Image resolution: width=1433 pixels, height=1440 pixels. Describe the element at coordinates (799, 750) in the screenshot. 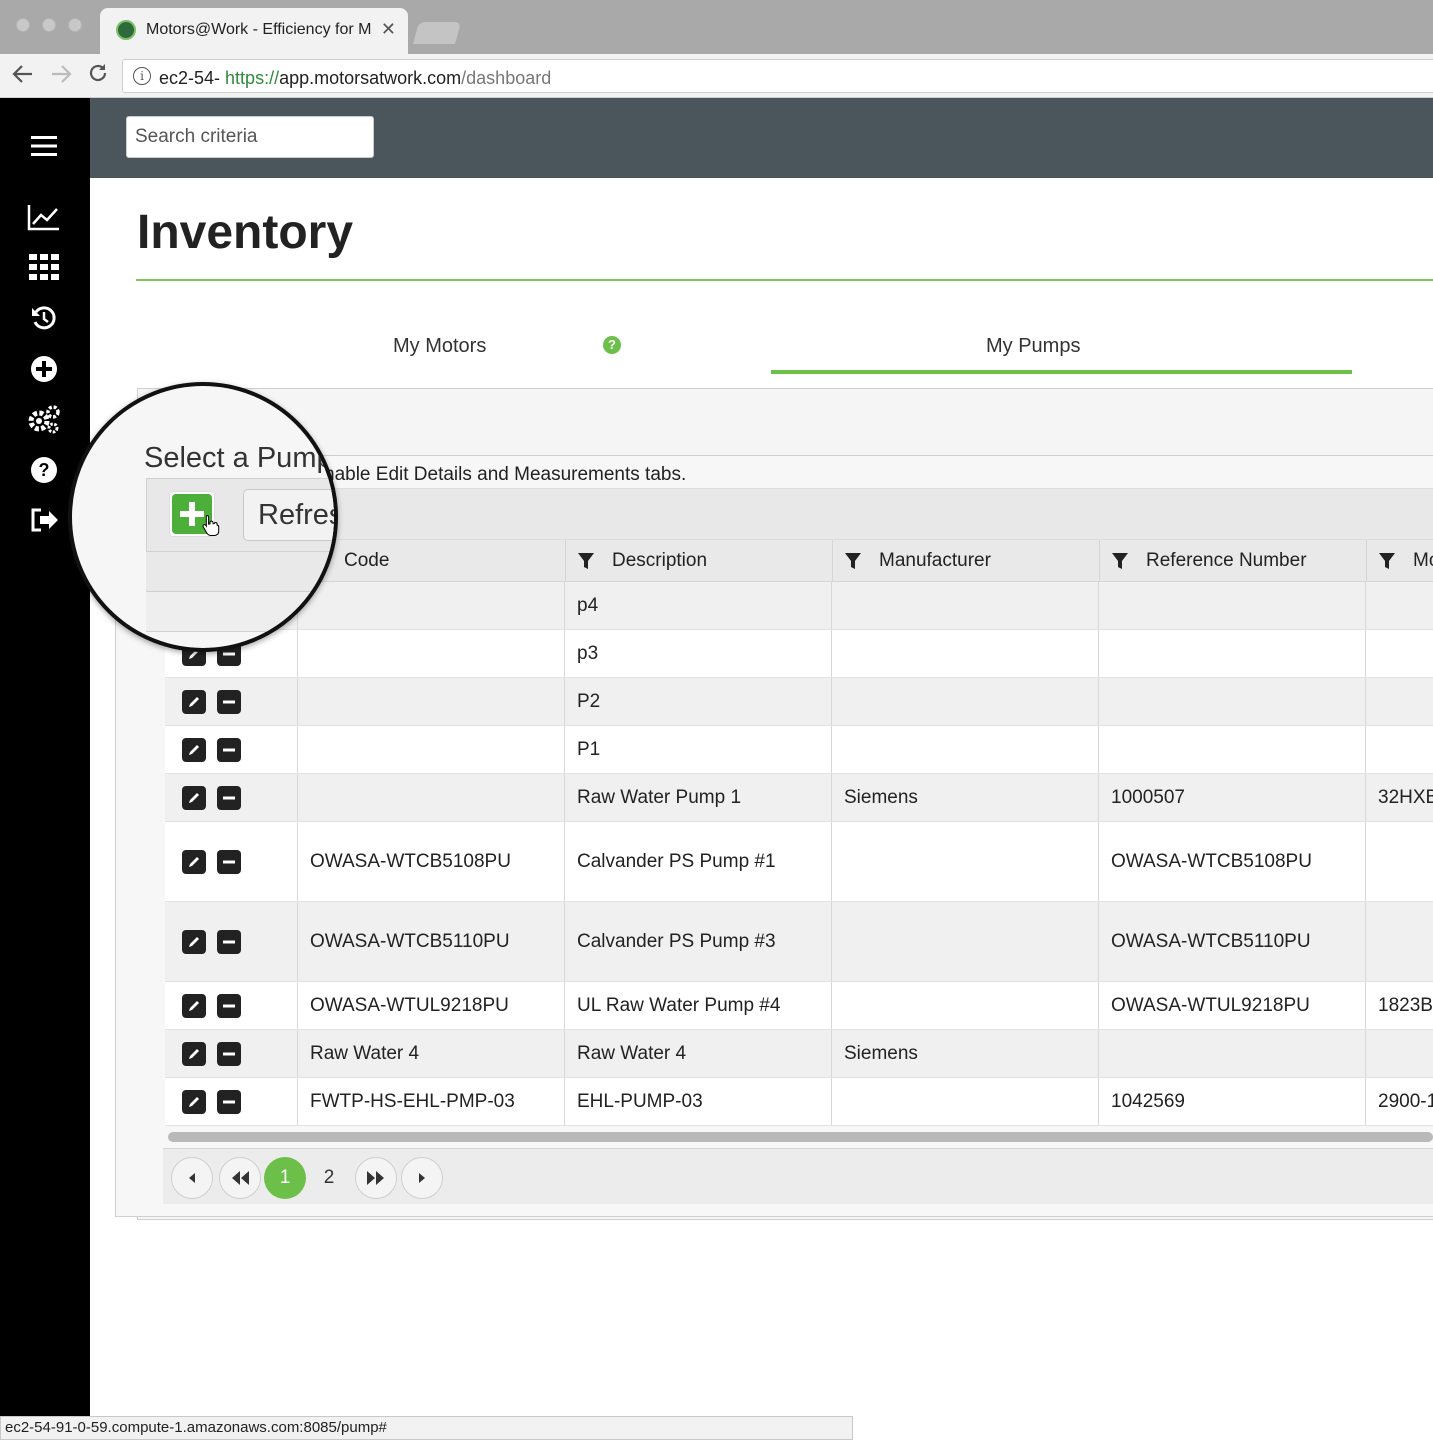

I see `table-row: P1` at that location.